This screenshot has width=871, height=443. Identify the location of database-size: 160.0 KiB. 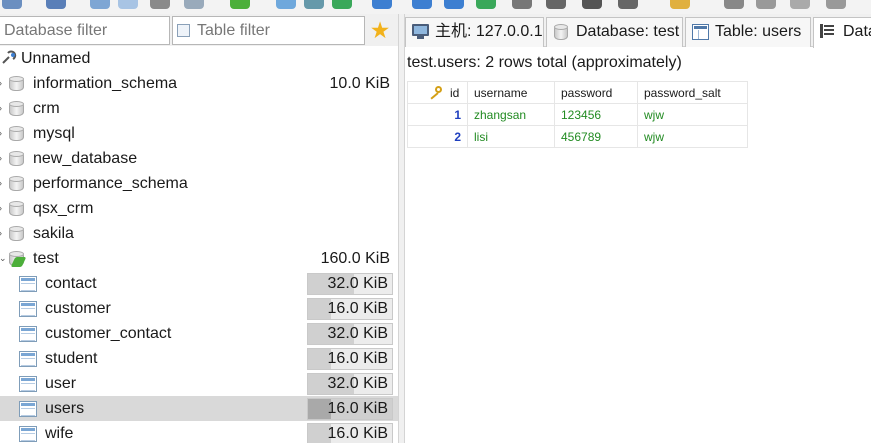
(355, 258).